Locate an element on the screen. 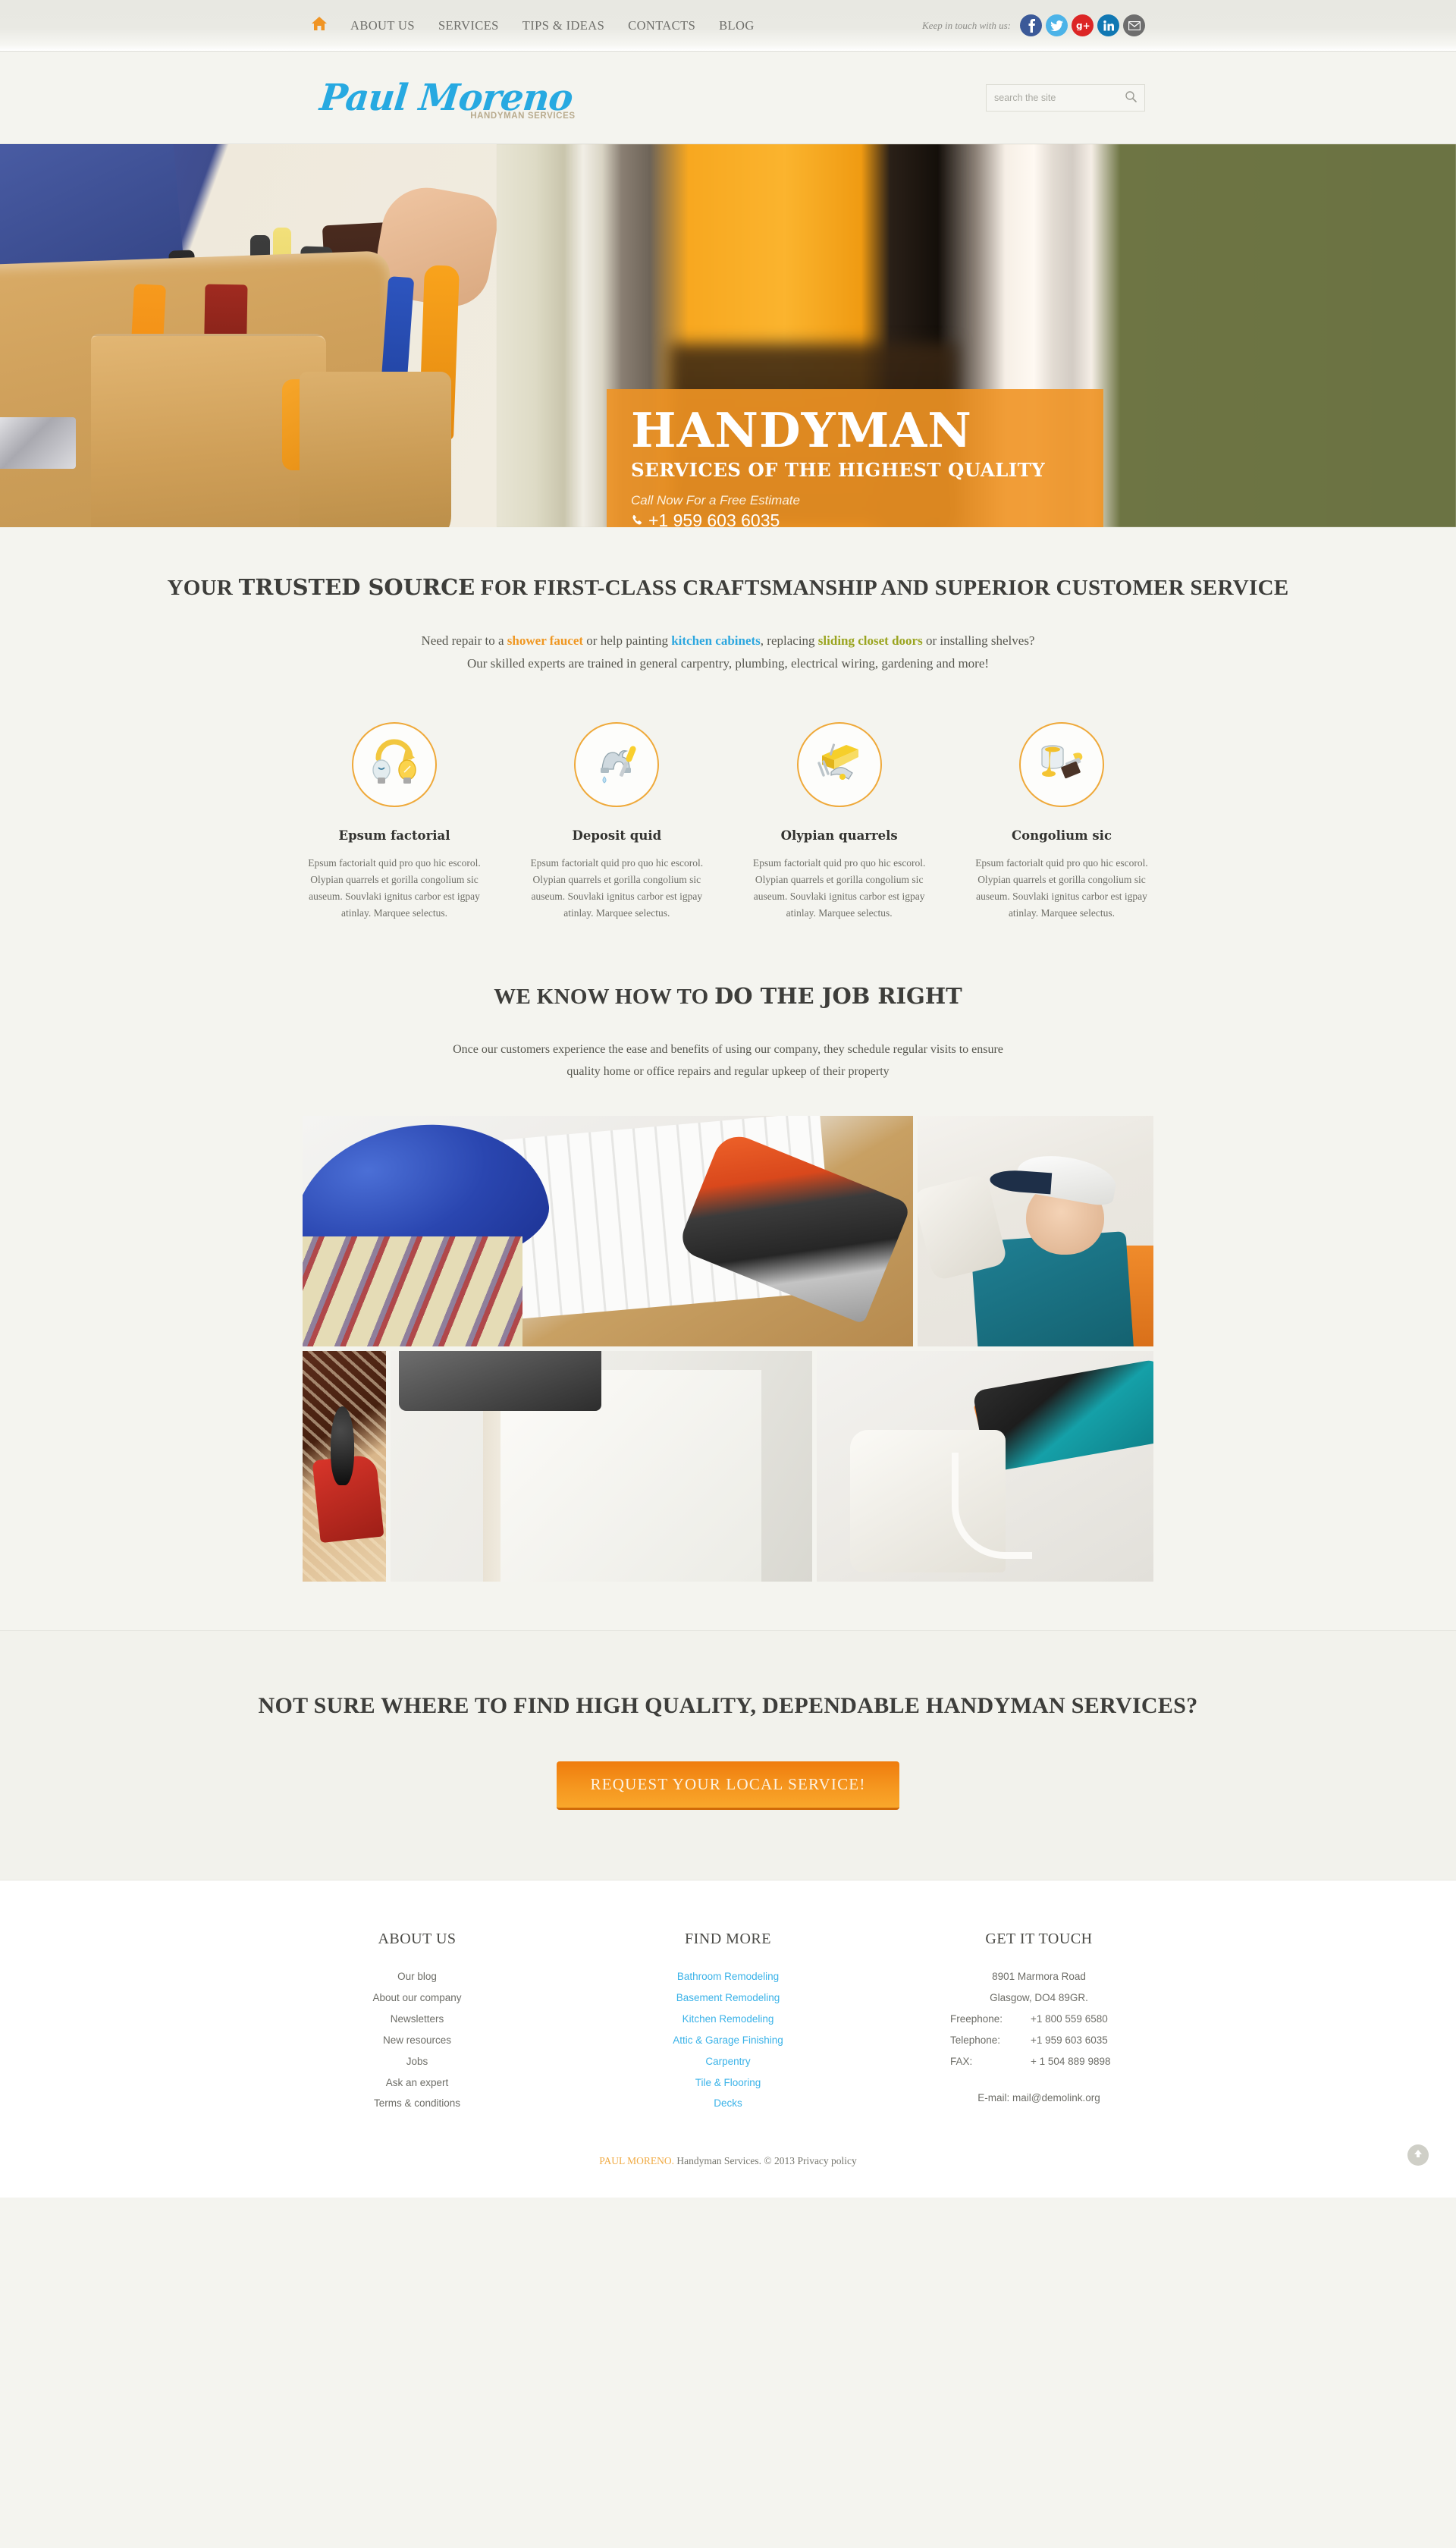 The height and width of the screenshot is (2548, 1456). paint-can-brush-icon is located at coordinates (1062, 764).